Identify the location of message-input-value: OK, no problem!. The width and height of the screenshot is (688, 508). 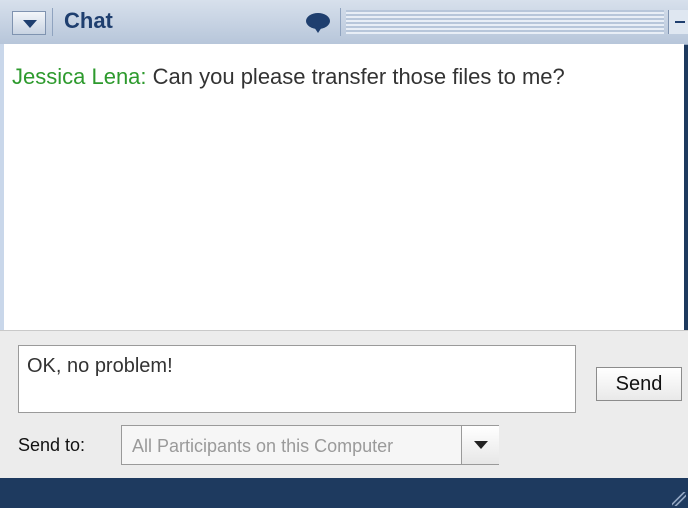
(100, 366).